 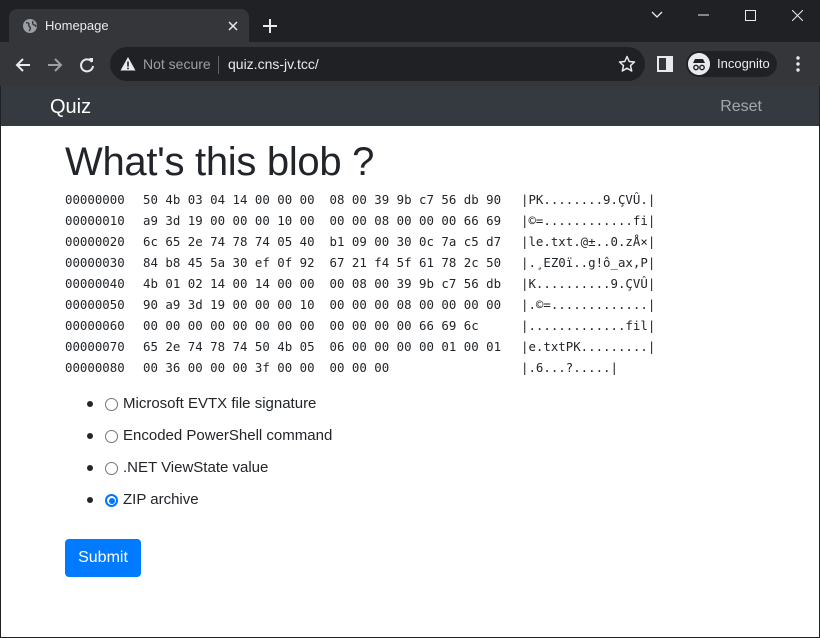 What do you see at coordinates (95, 241) in the screenshot?
I see `hex-offset: 00000020` at bounding box center [95, 241].